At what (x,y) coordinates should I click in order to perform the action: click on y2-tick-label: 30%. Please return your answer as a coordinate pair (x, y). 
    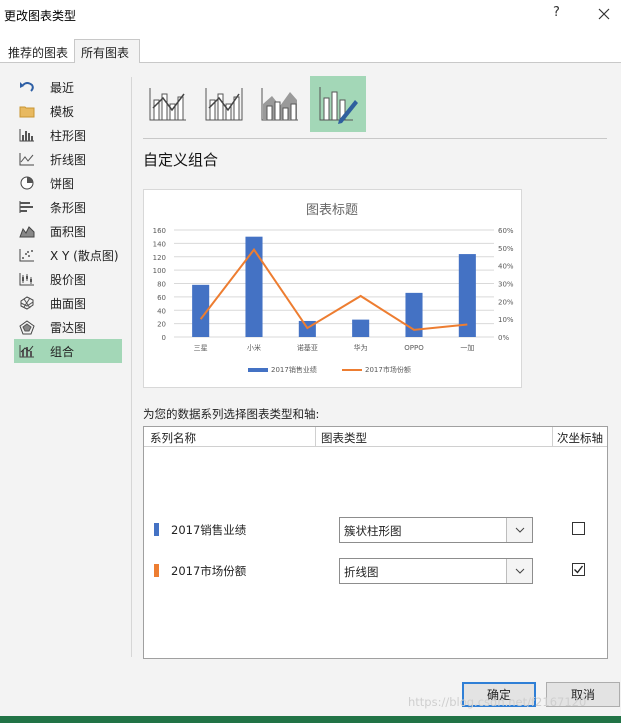
    Looking at the image, I should click on (506, 285).